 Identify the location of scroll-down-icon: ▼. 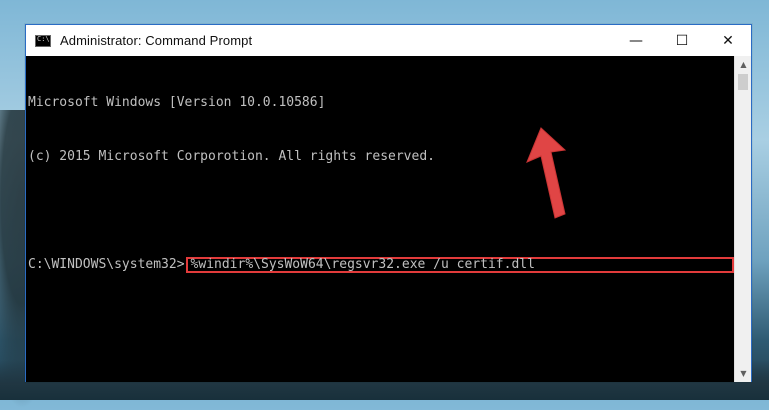
(743, 373).